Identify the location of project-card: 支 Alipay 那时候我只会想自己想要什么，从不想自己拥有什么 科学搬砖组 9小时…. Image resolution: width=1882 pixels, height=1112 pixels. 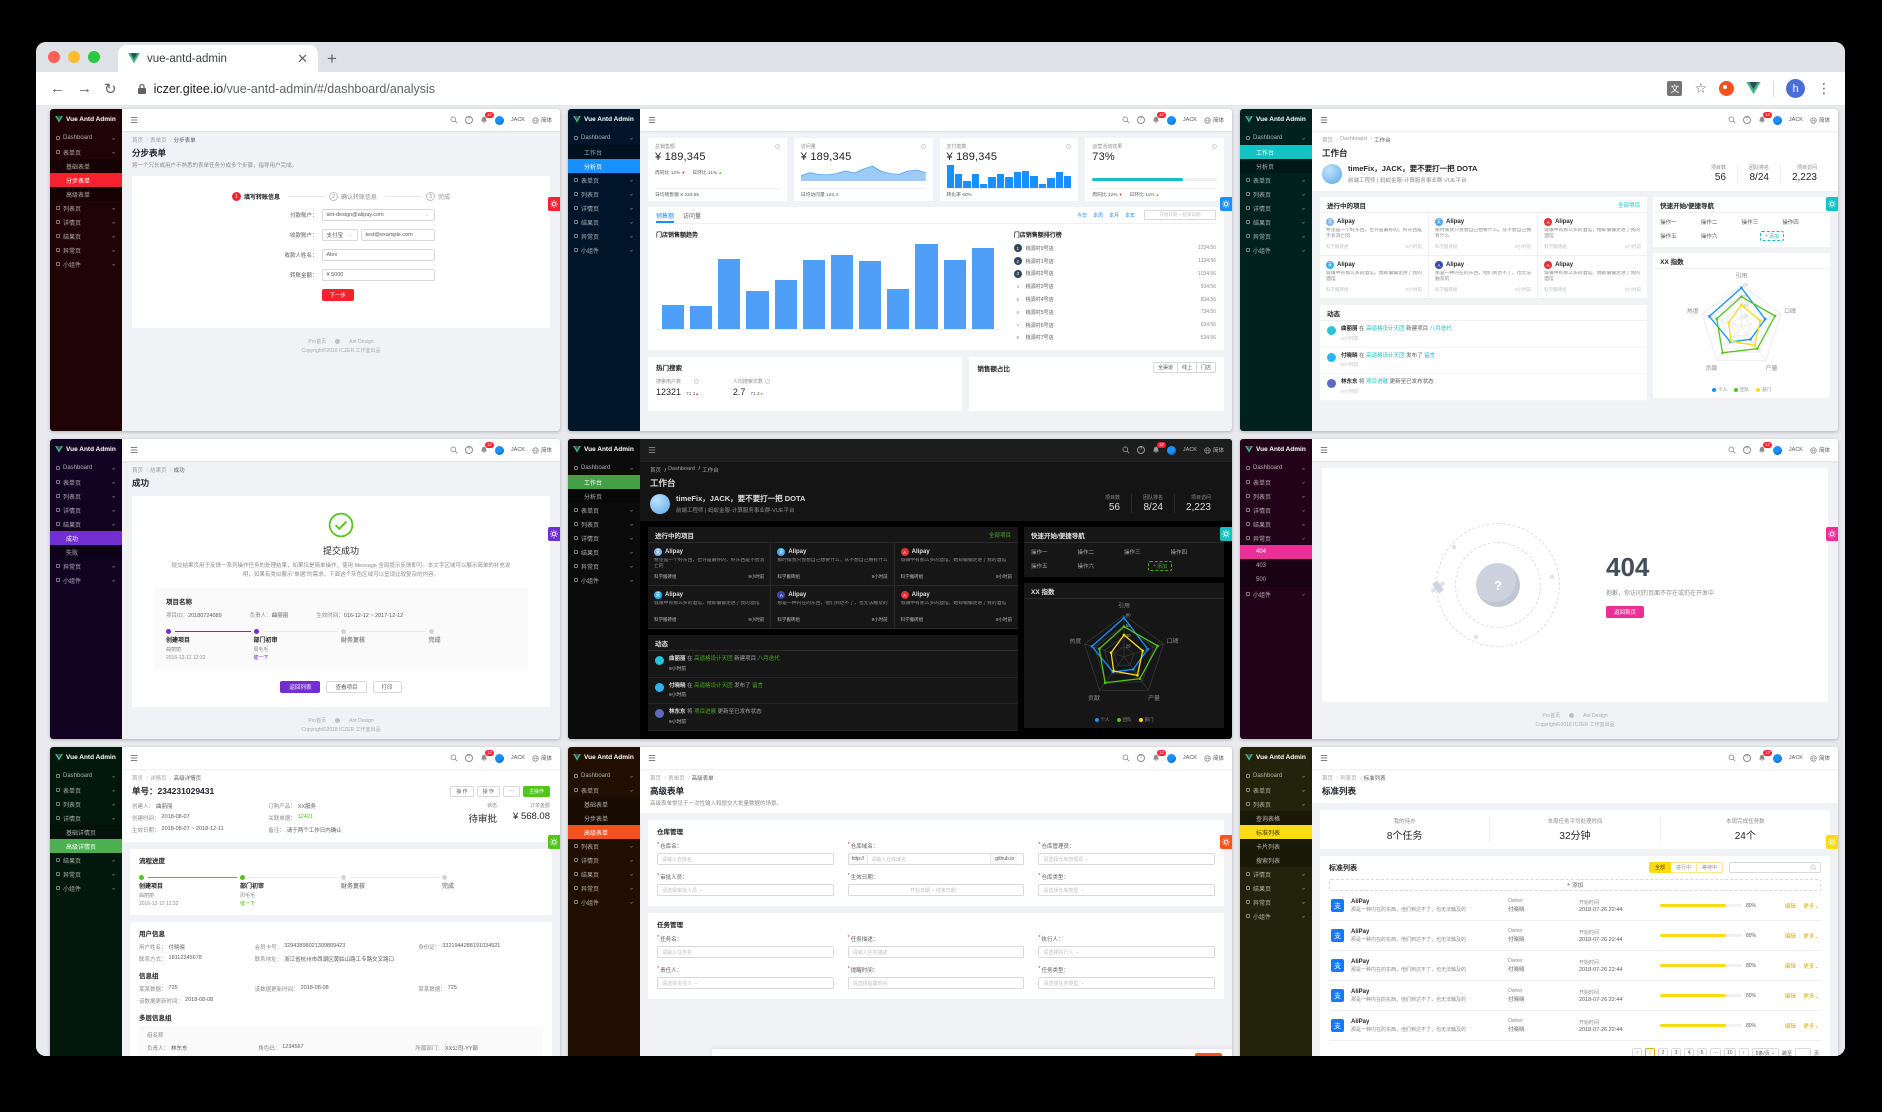
(833, 564).